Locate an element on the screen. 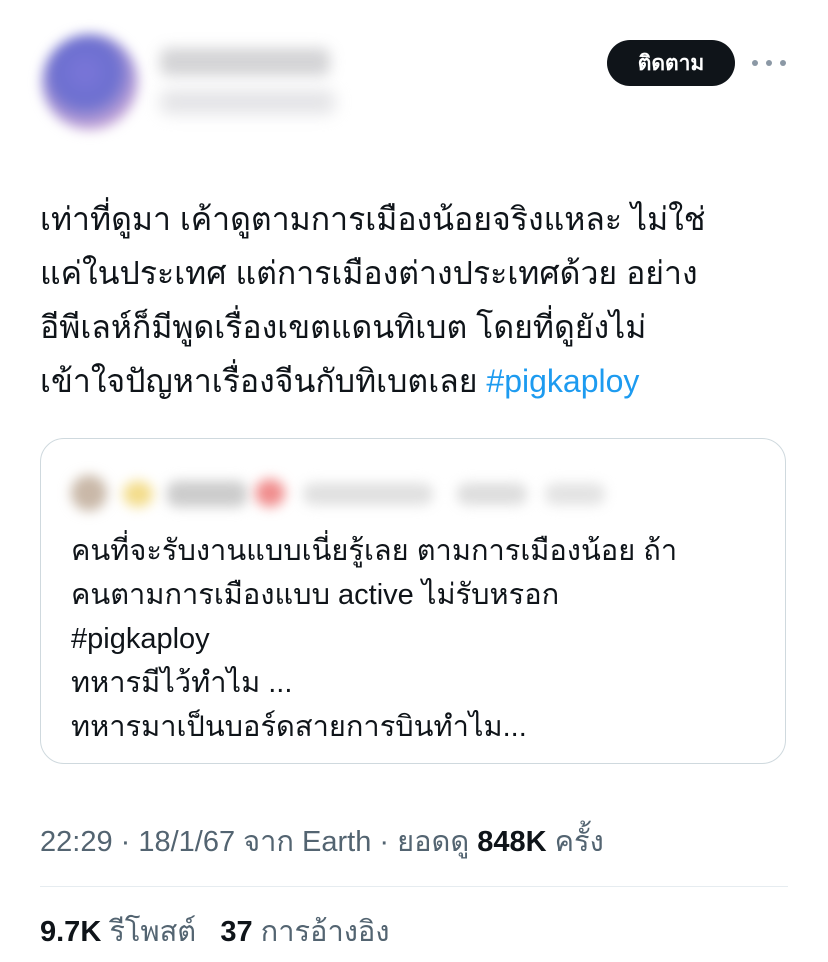  redacted-time is located at coordinates (492, 494).